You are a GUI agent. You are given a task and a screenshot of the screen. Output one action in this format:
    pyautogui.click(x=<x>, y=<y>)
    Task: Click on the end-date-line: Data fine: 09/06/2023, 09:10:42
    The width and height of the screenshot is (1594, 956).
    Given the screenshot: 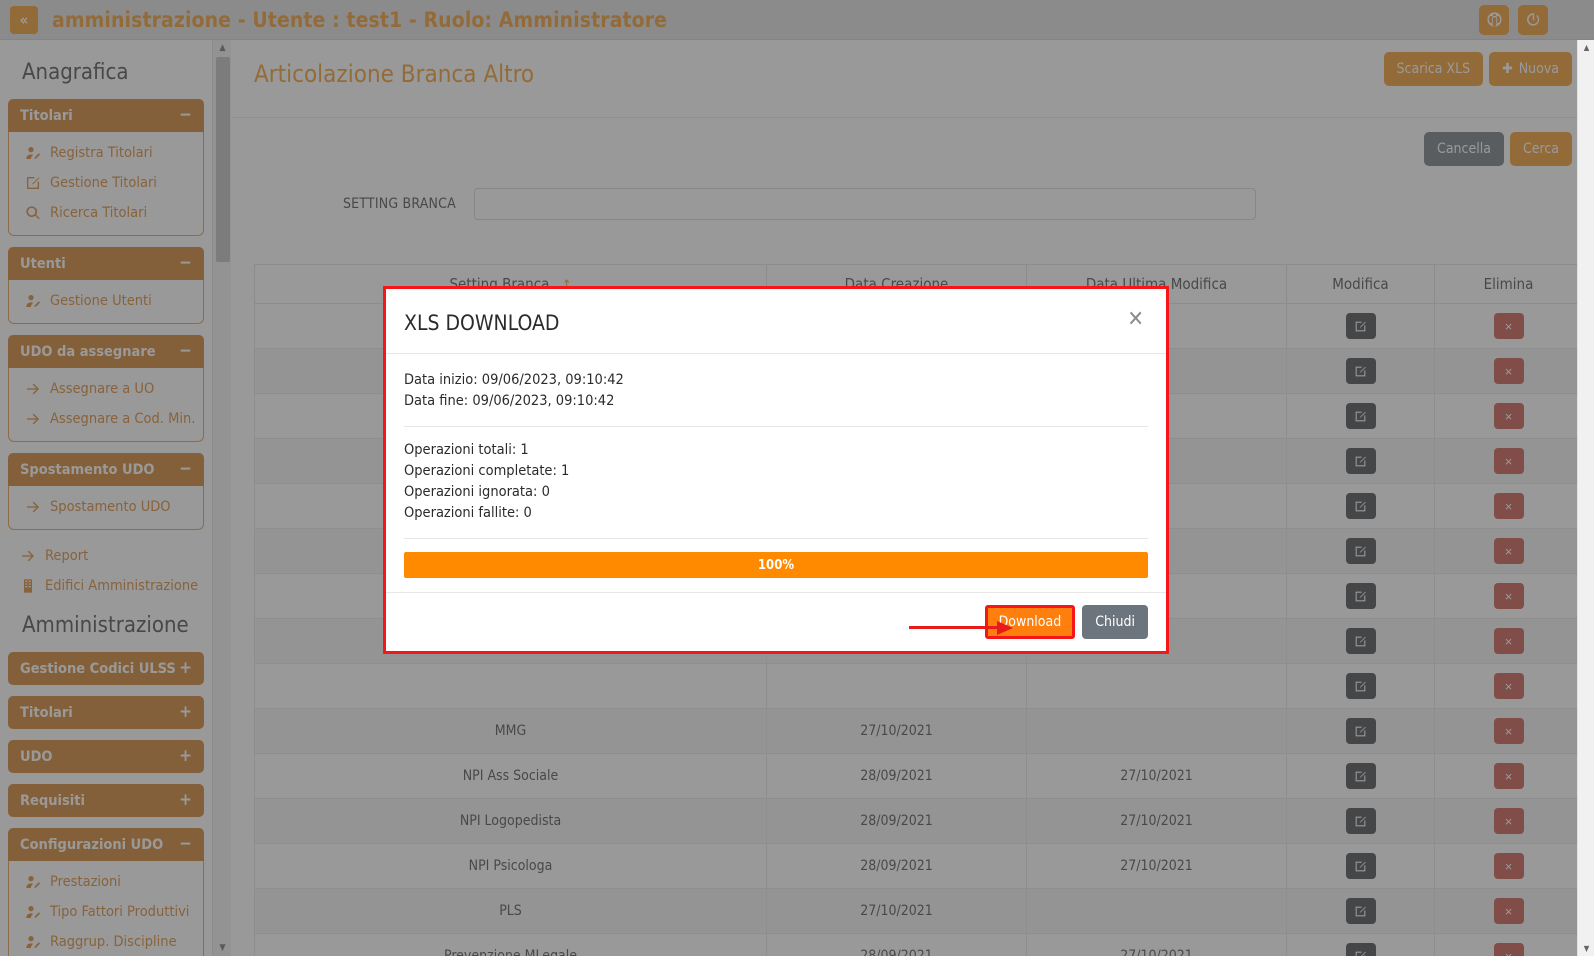 What is the action you would take?
    pyautogui.click(x=509, y=401)
    